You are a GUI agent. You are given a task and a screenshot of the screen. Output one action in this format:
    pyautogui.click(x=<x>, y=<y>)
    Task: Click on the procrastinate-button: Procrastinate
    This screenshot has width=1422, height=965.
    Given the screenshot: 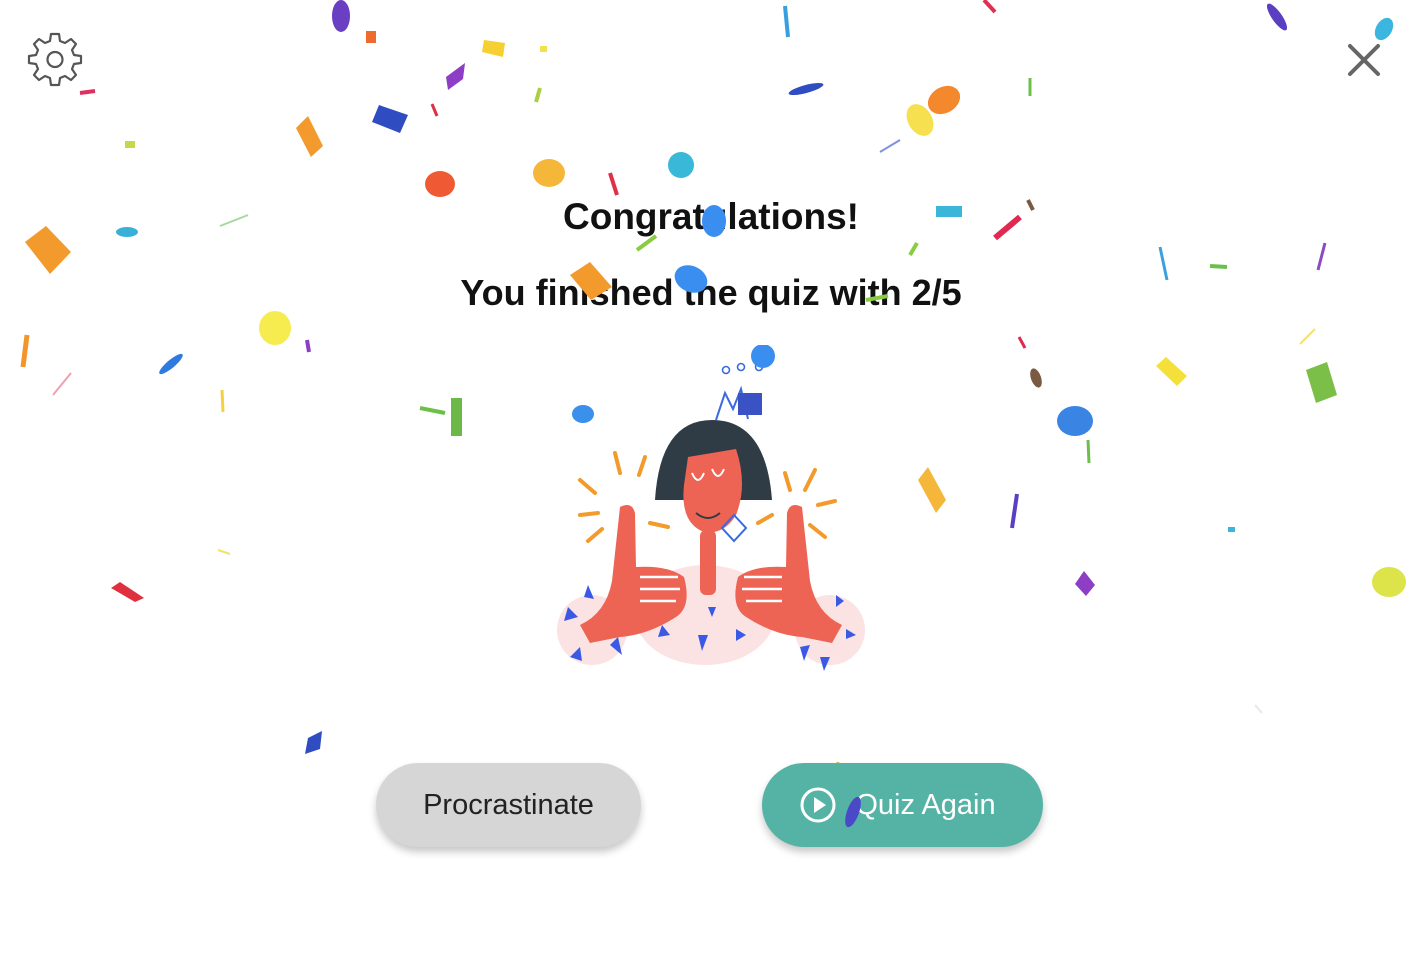 What is the action you would take?
    pyautogui.click(x=508, y=805)
    